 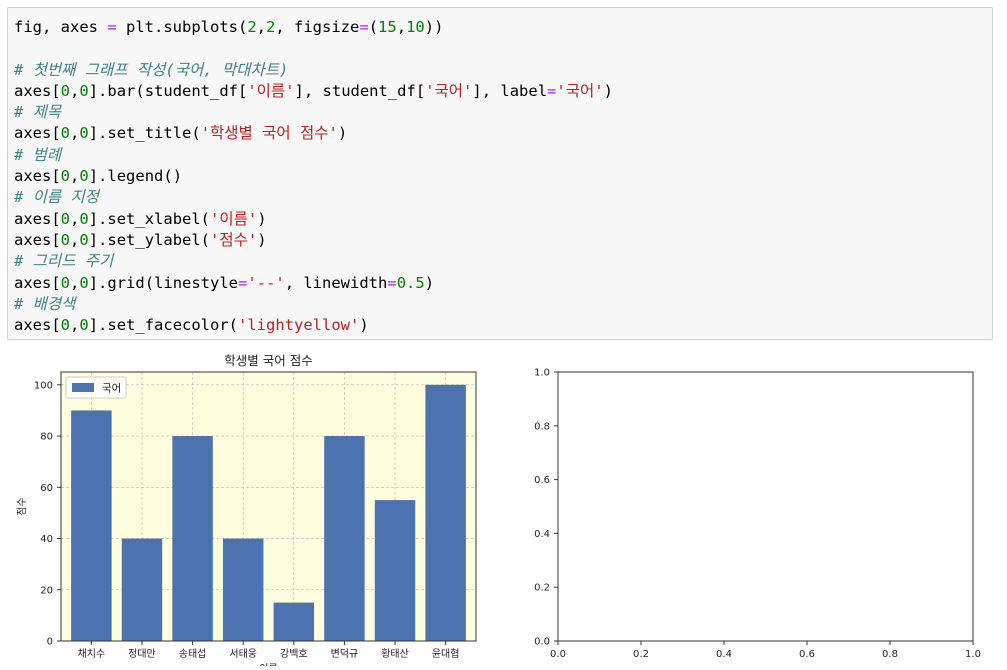 What do you see at coordinates (336, 282) in the screenshot?
I see `code-token: , linewidth` at bounding box center [336, 282].